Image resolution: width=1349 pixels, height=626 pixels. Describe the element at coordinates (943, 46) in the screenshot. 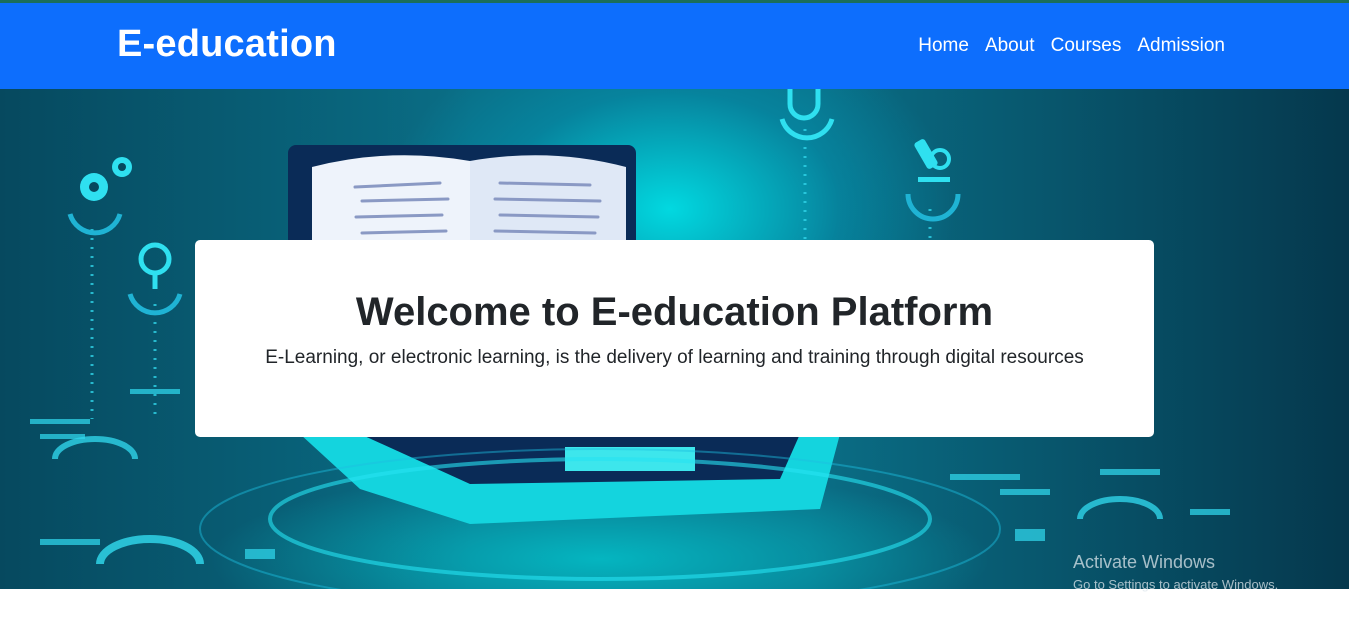

I see `nav-home-link: Home` at that location.